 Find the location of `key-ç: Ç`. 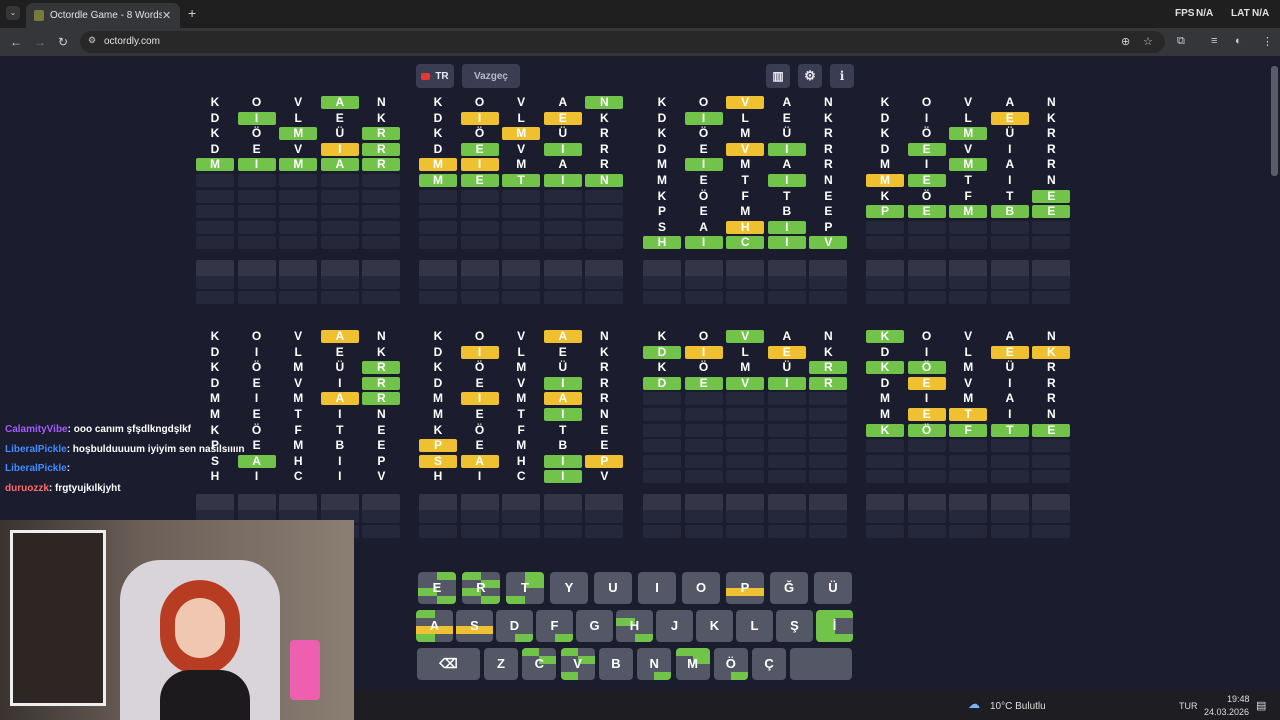

key-ç: Ç is located at coordinates (769, 664).